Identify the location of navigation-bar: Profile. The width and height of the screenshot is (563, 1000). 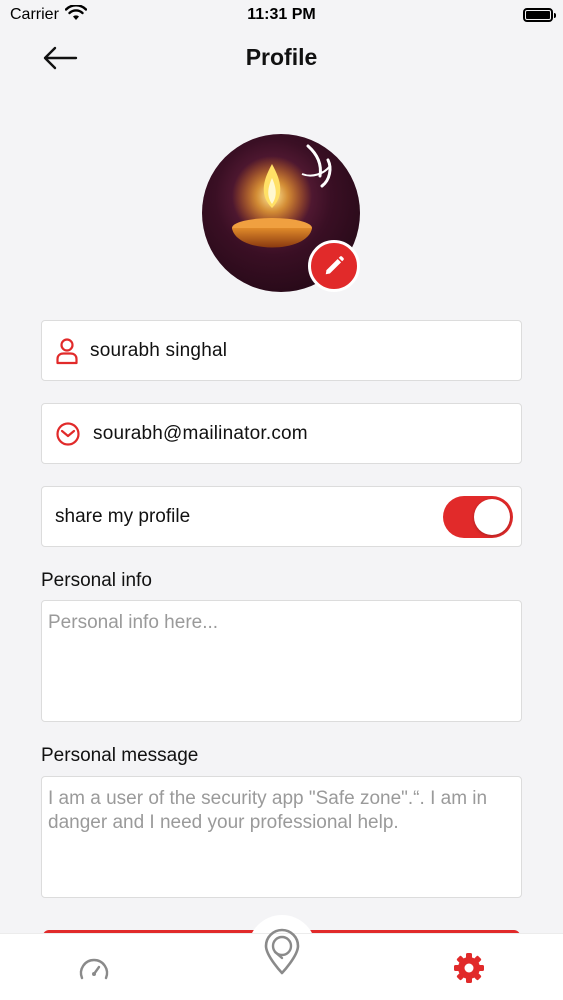
(281, 58).